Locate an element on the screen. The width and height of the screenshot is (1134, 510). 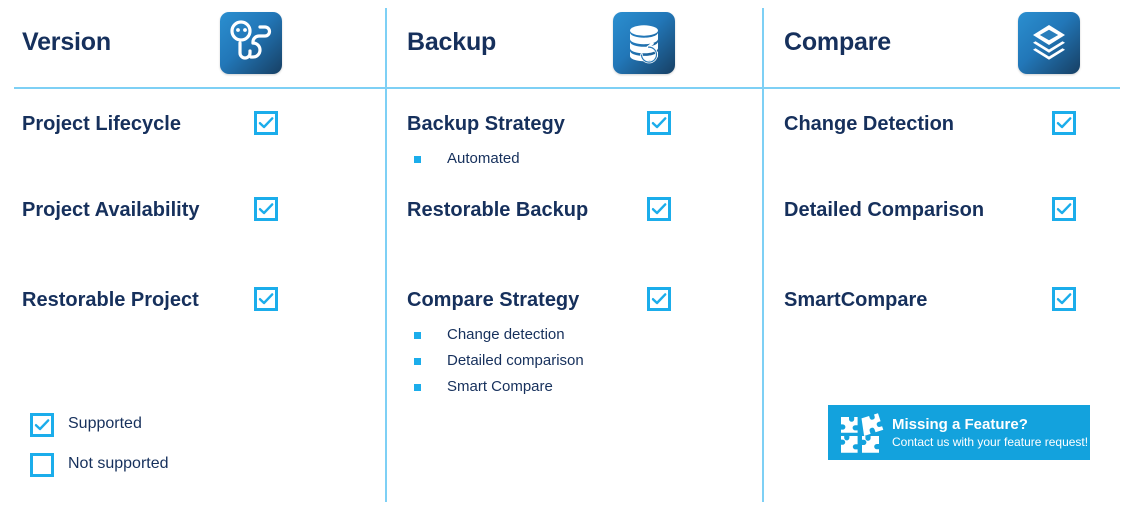
feature-sublist: Automated is located at coordinates (582, 159).